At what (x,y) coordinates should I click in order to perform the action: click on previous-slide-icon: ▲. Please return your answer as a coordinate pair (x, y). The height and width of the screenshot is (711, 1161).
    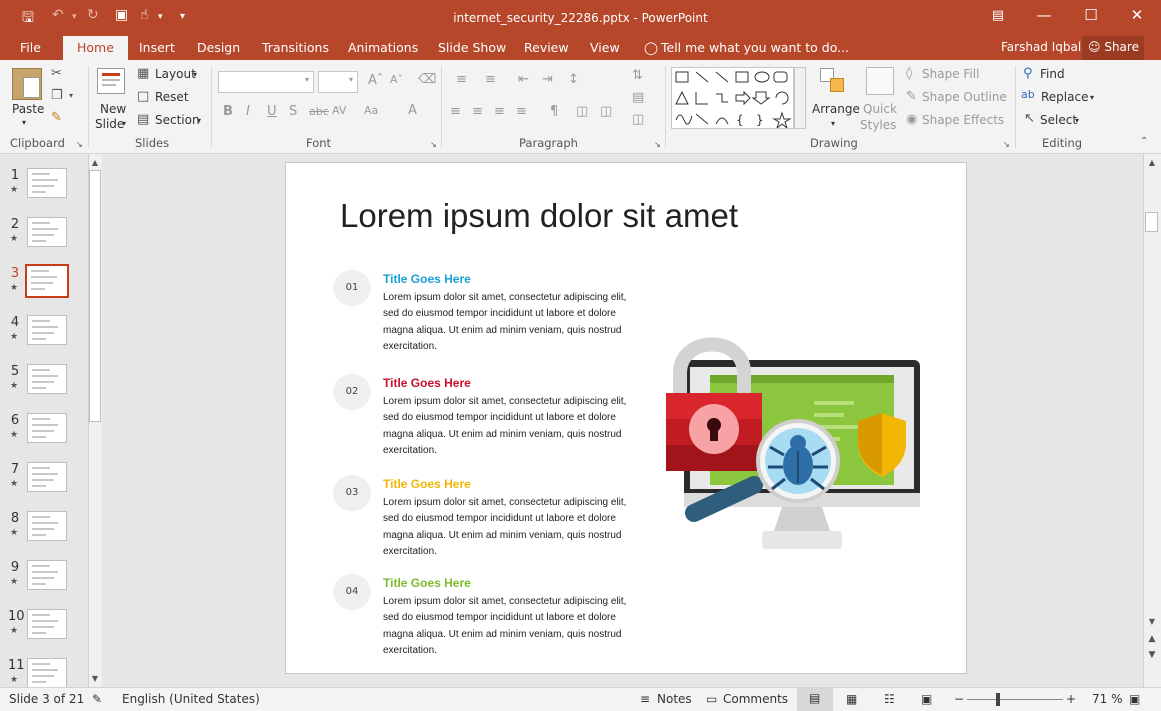
    Looking at the image, I should click on (1152, 639).